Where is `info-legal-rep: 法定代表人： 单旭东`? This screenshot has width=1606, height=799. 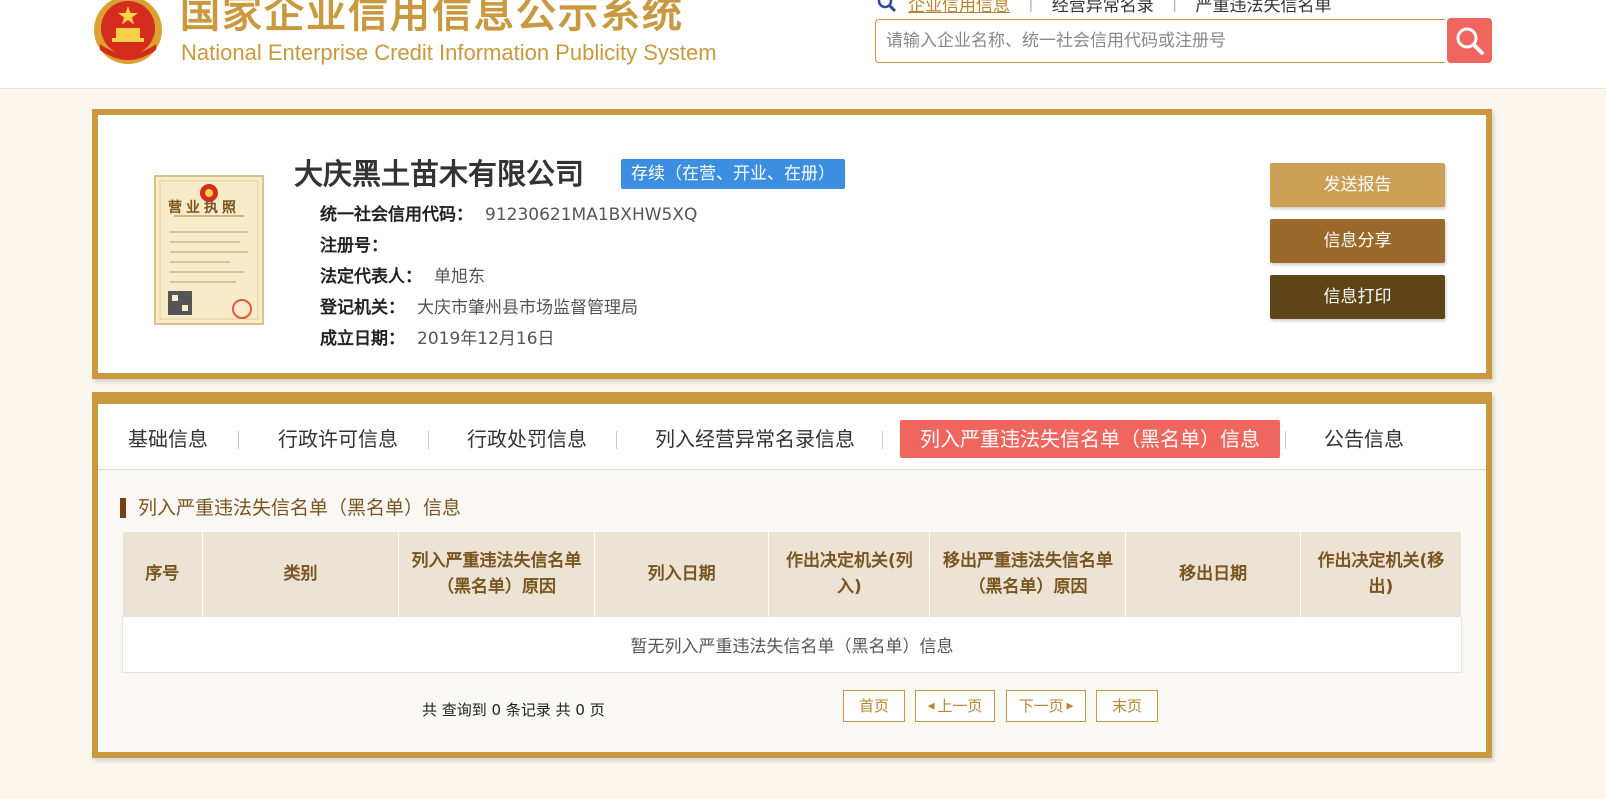
info-legal-rep: 法定代表人： 单旭东 is located at coordinates (402, 274).